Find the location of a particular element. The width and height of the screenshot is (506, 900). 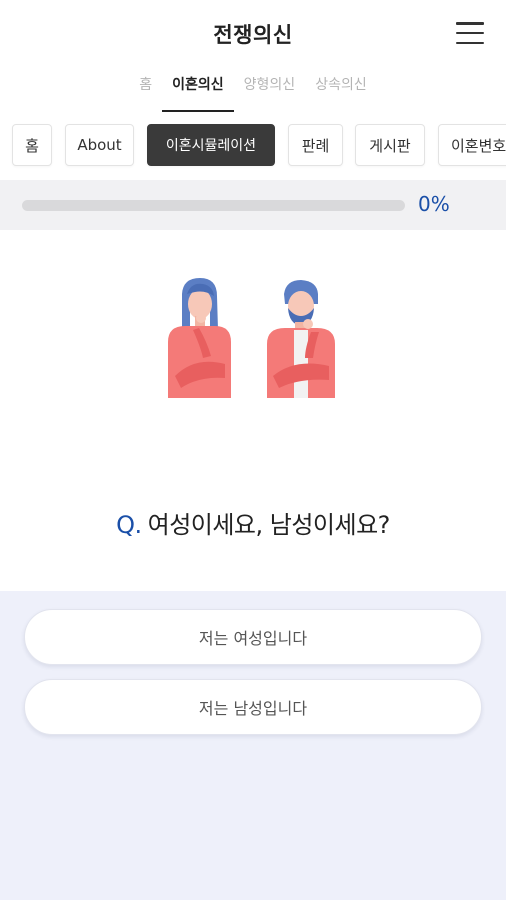

sub-nav-divorce-lawyer: 이혼변호 is located at coordinates (472, 145).